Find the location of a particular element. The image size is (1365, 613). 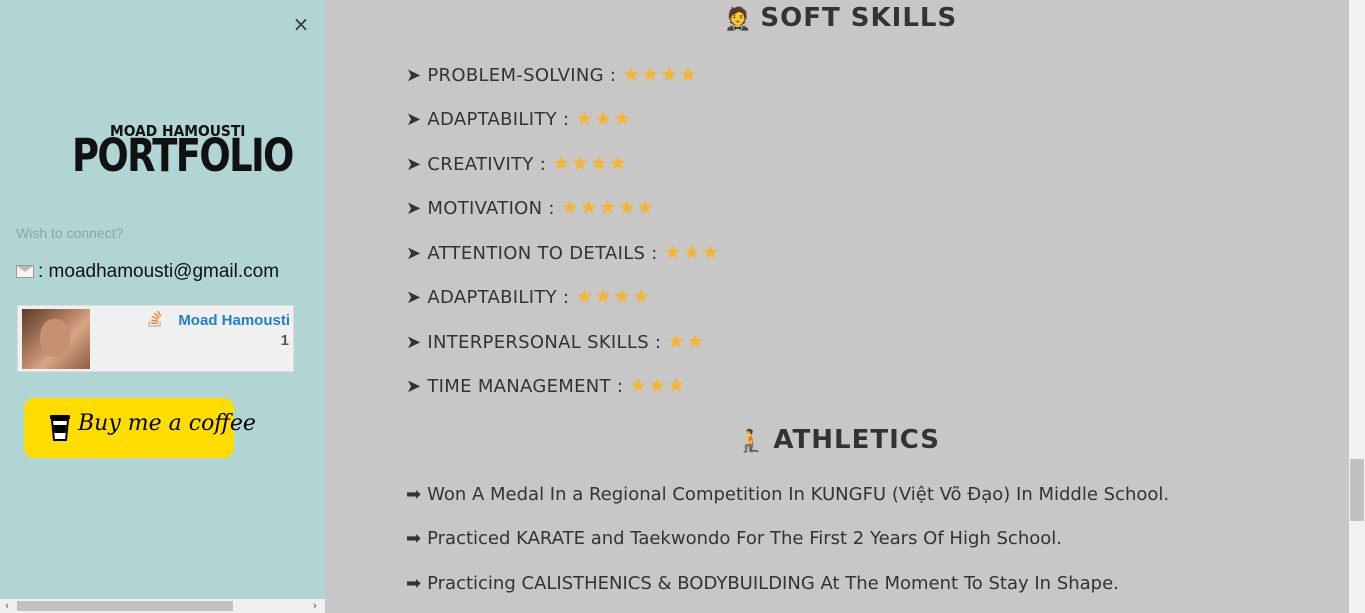

skill-item: ➤ ADAPTABILITY : ★★★★ is located at coordinates (528, 296).